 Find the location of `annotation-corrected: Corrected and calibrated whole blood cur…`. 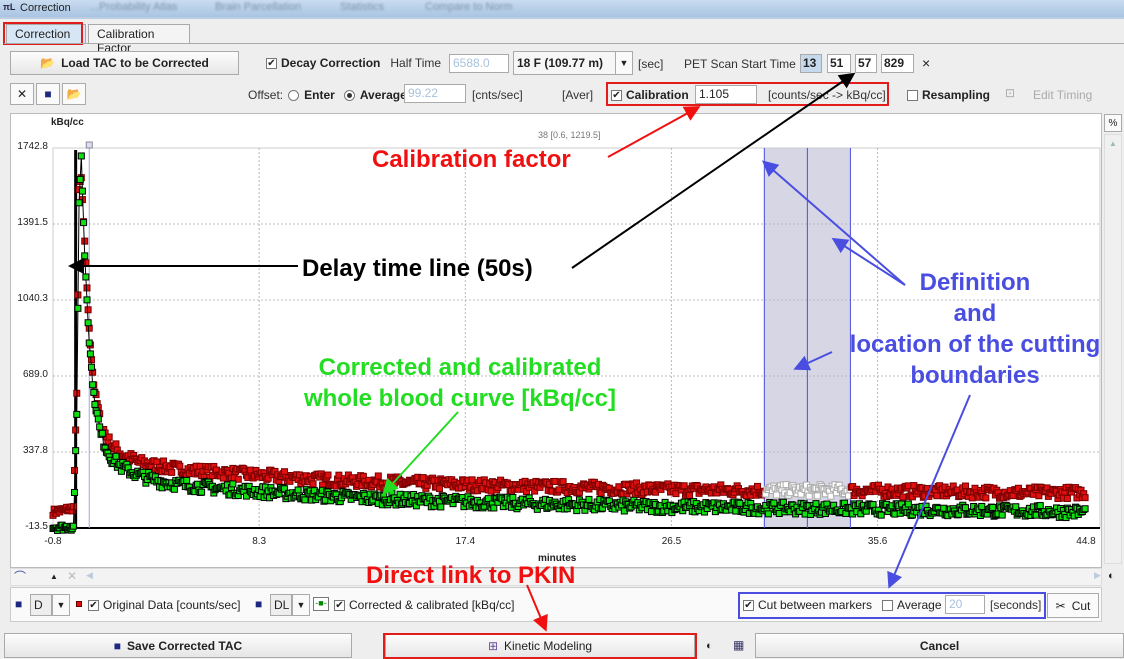

annotation-corrected: Corrected and calibrated whole blood cur… is located at coordinates (460, 383).